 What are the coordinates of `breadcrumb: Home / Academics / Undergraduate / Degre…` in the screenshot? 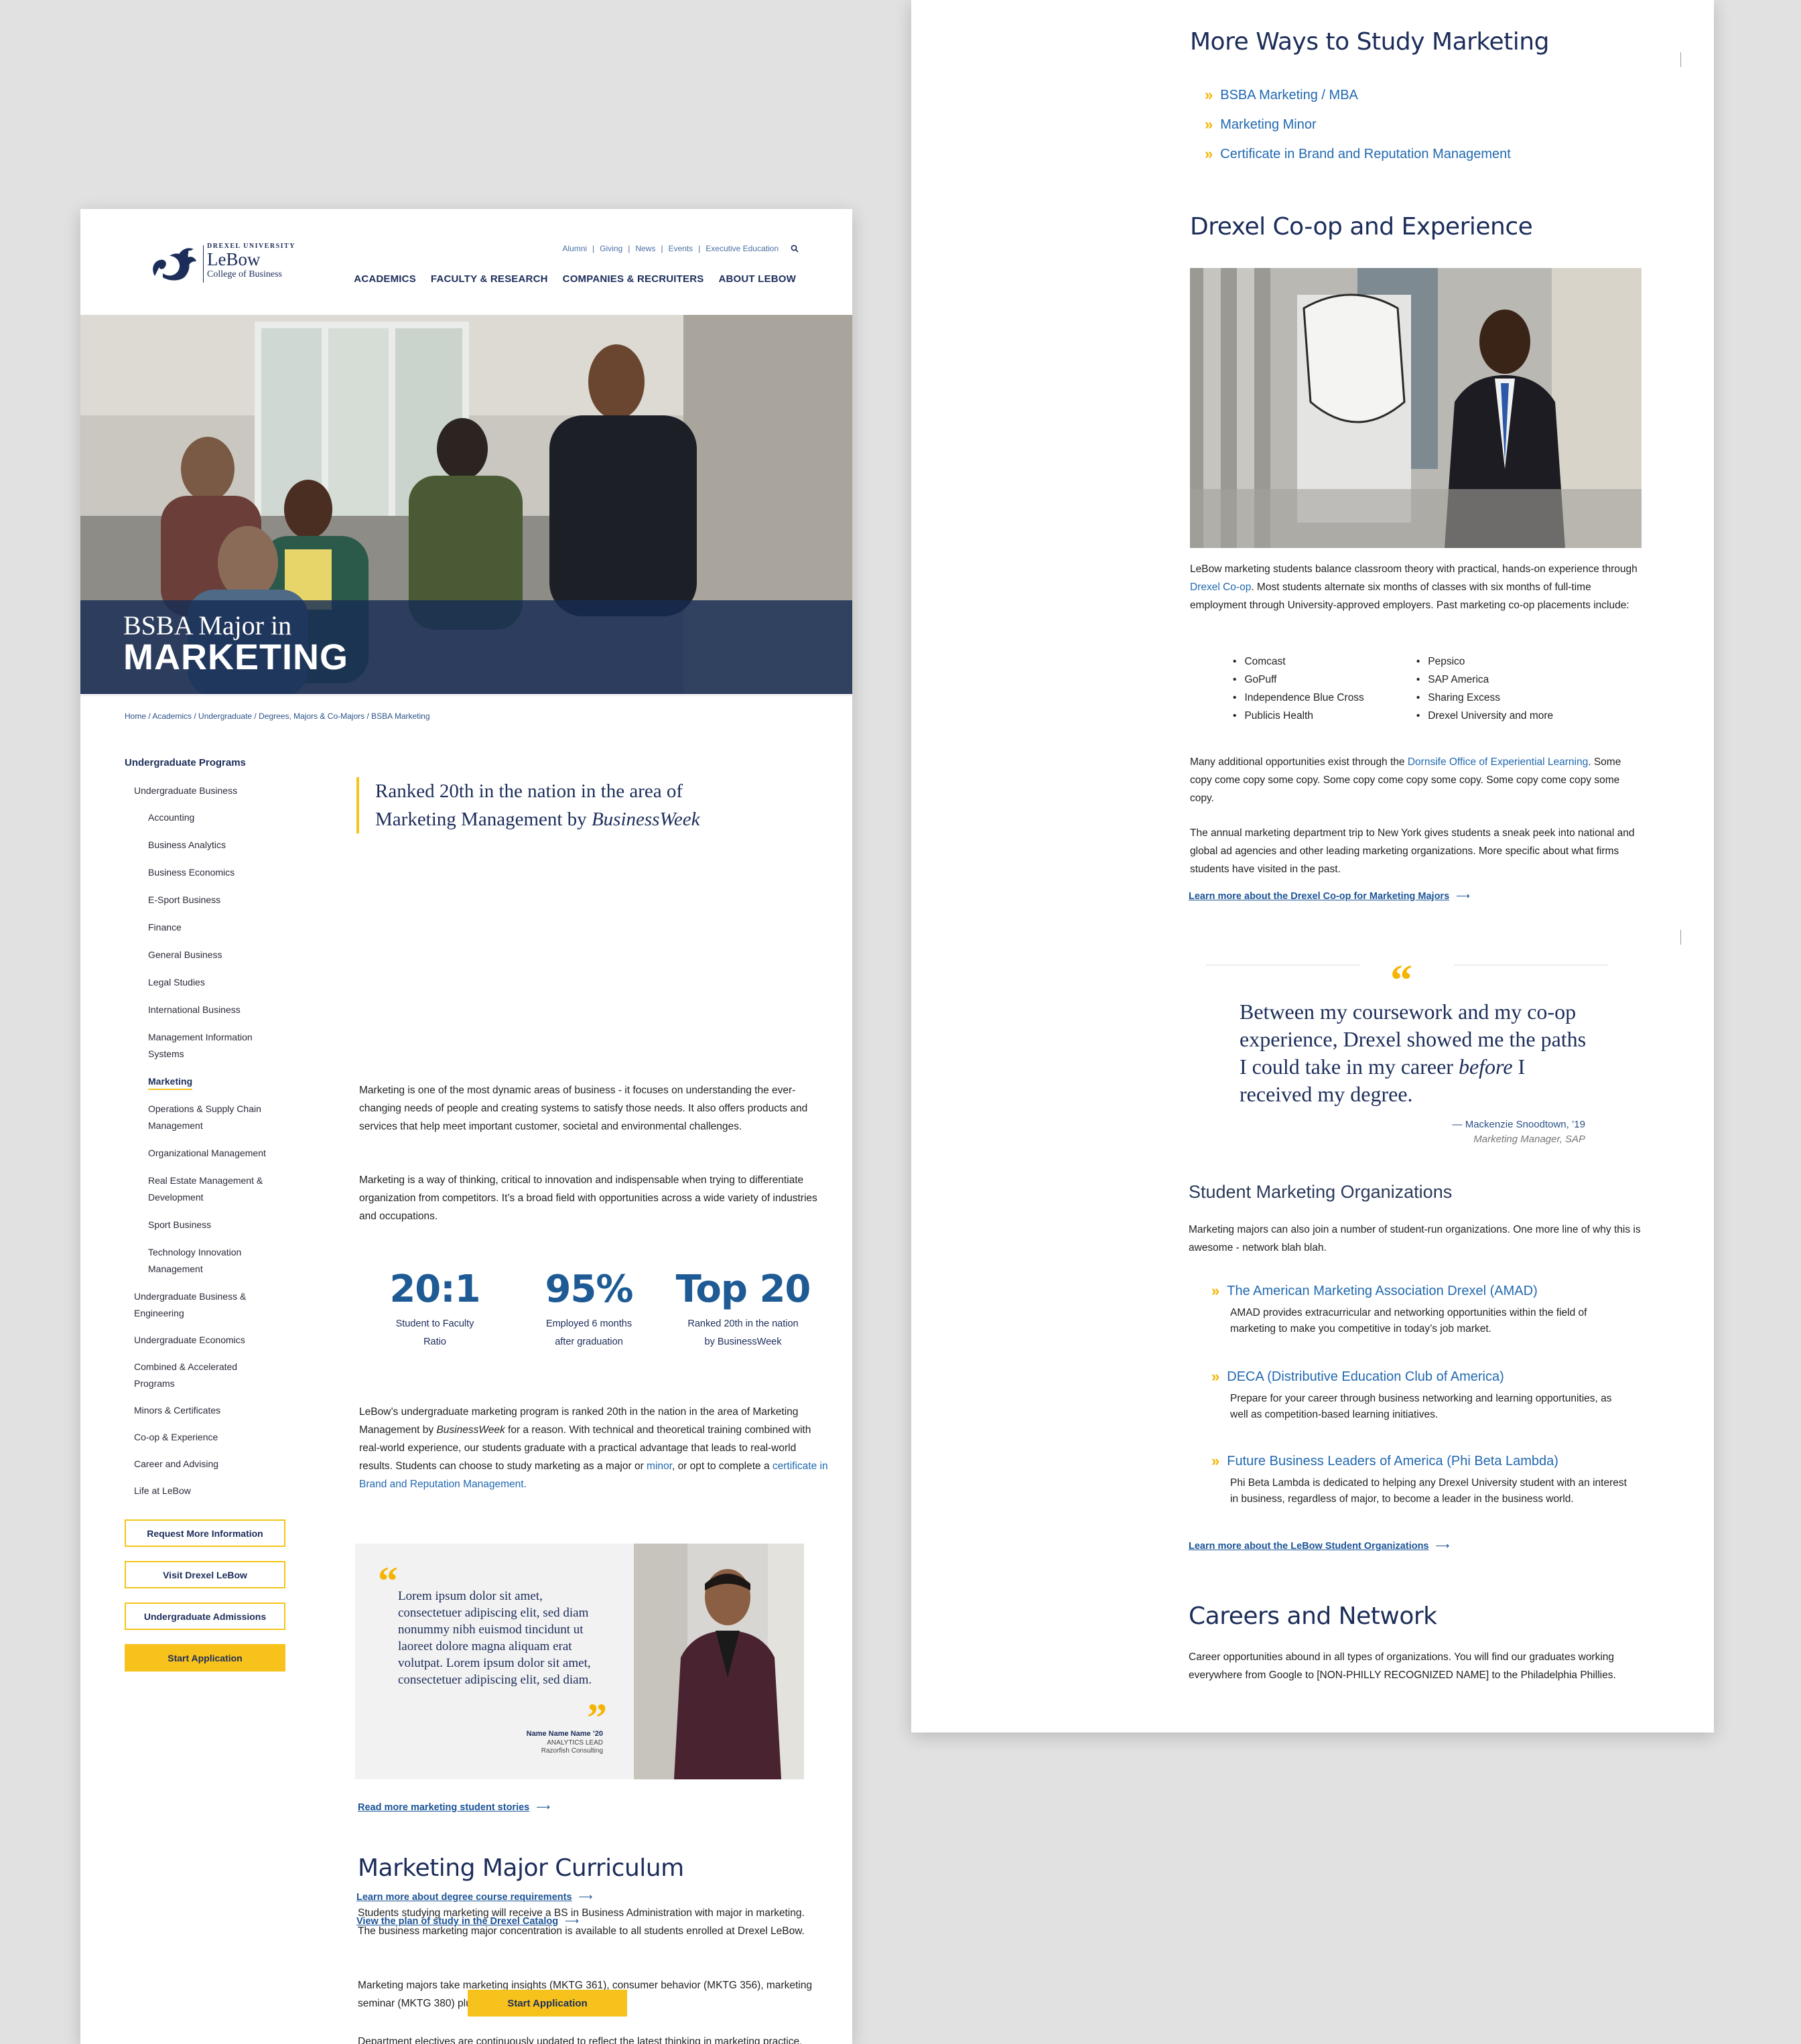 It's located at (277, 716).